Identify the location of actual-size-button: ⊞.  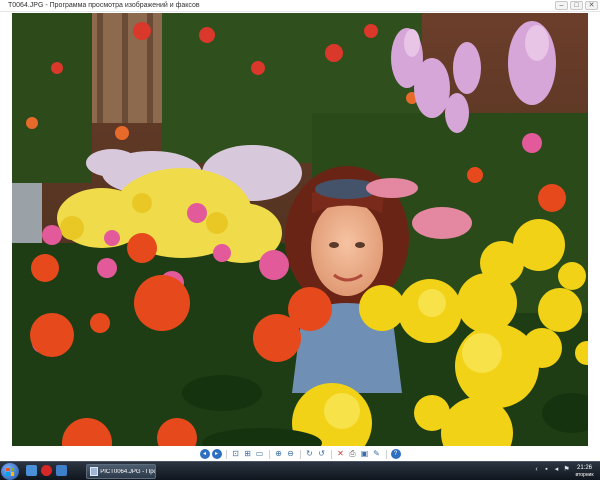
(248, 454).